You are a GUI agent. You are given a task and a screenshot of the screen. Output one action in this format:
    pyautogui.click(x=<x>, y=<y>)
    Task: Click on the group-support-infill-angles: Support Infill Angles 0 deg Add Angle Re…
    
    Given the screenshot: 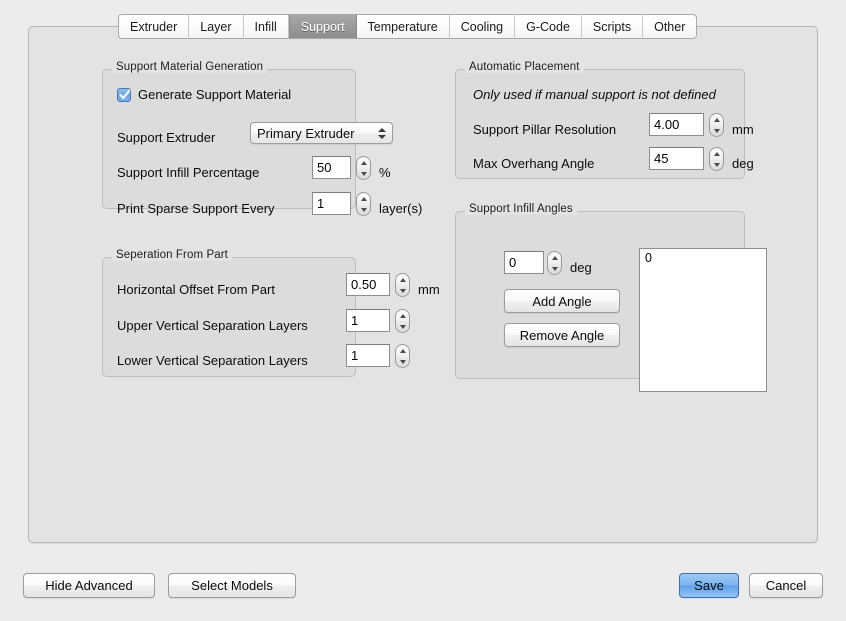 What is the action you would take?
    pyautogui.click(x=611, y=297)
    